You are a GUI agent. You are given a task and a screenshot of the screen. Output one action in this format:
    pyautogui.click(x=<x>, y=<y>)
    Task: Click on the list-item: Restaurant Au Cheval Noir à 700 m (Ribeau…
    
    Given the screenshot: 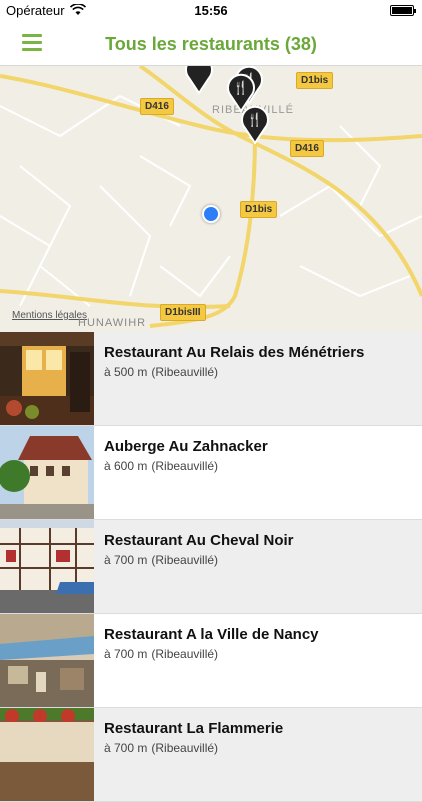 What is the action you would take?
    pyautogui.click(x=211, y=567)
    